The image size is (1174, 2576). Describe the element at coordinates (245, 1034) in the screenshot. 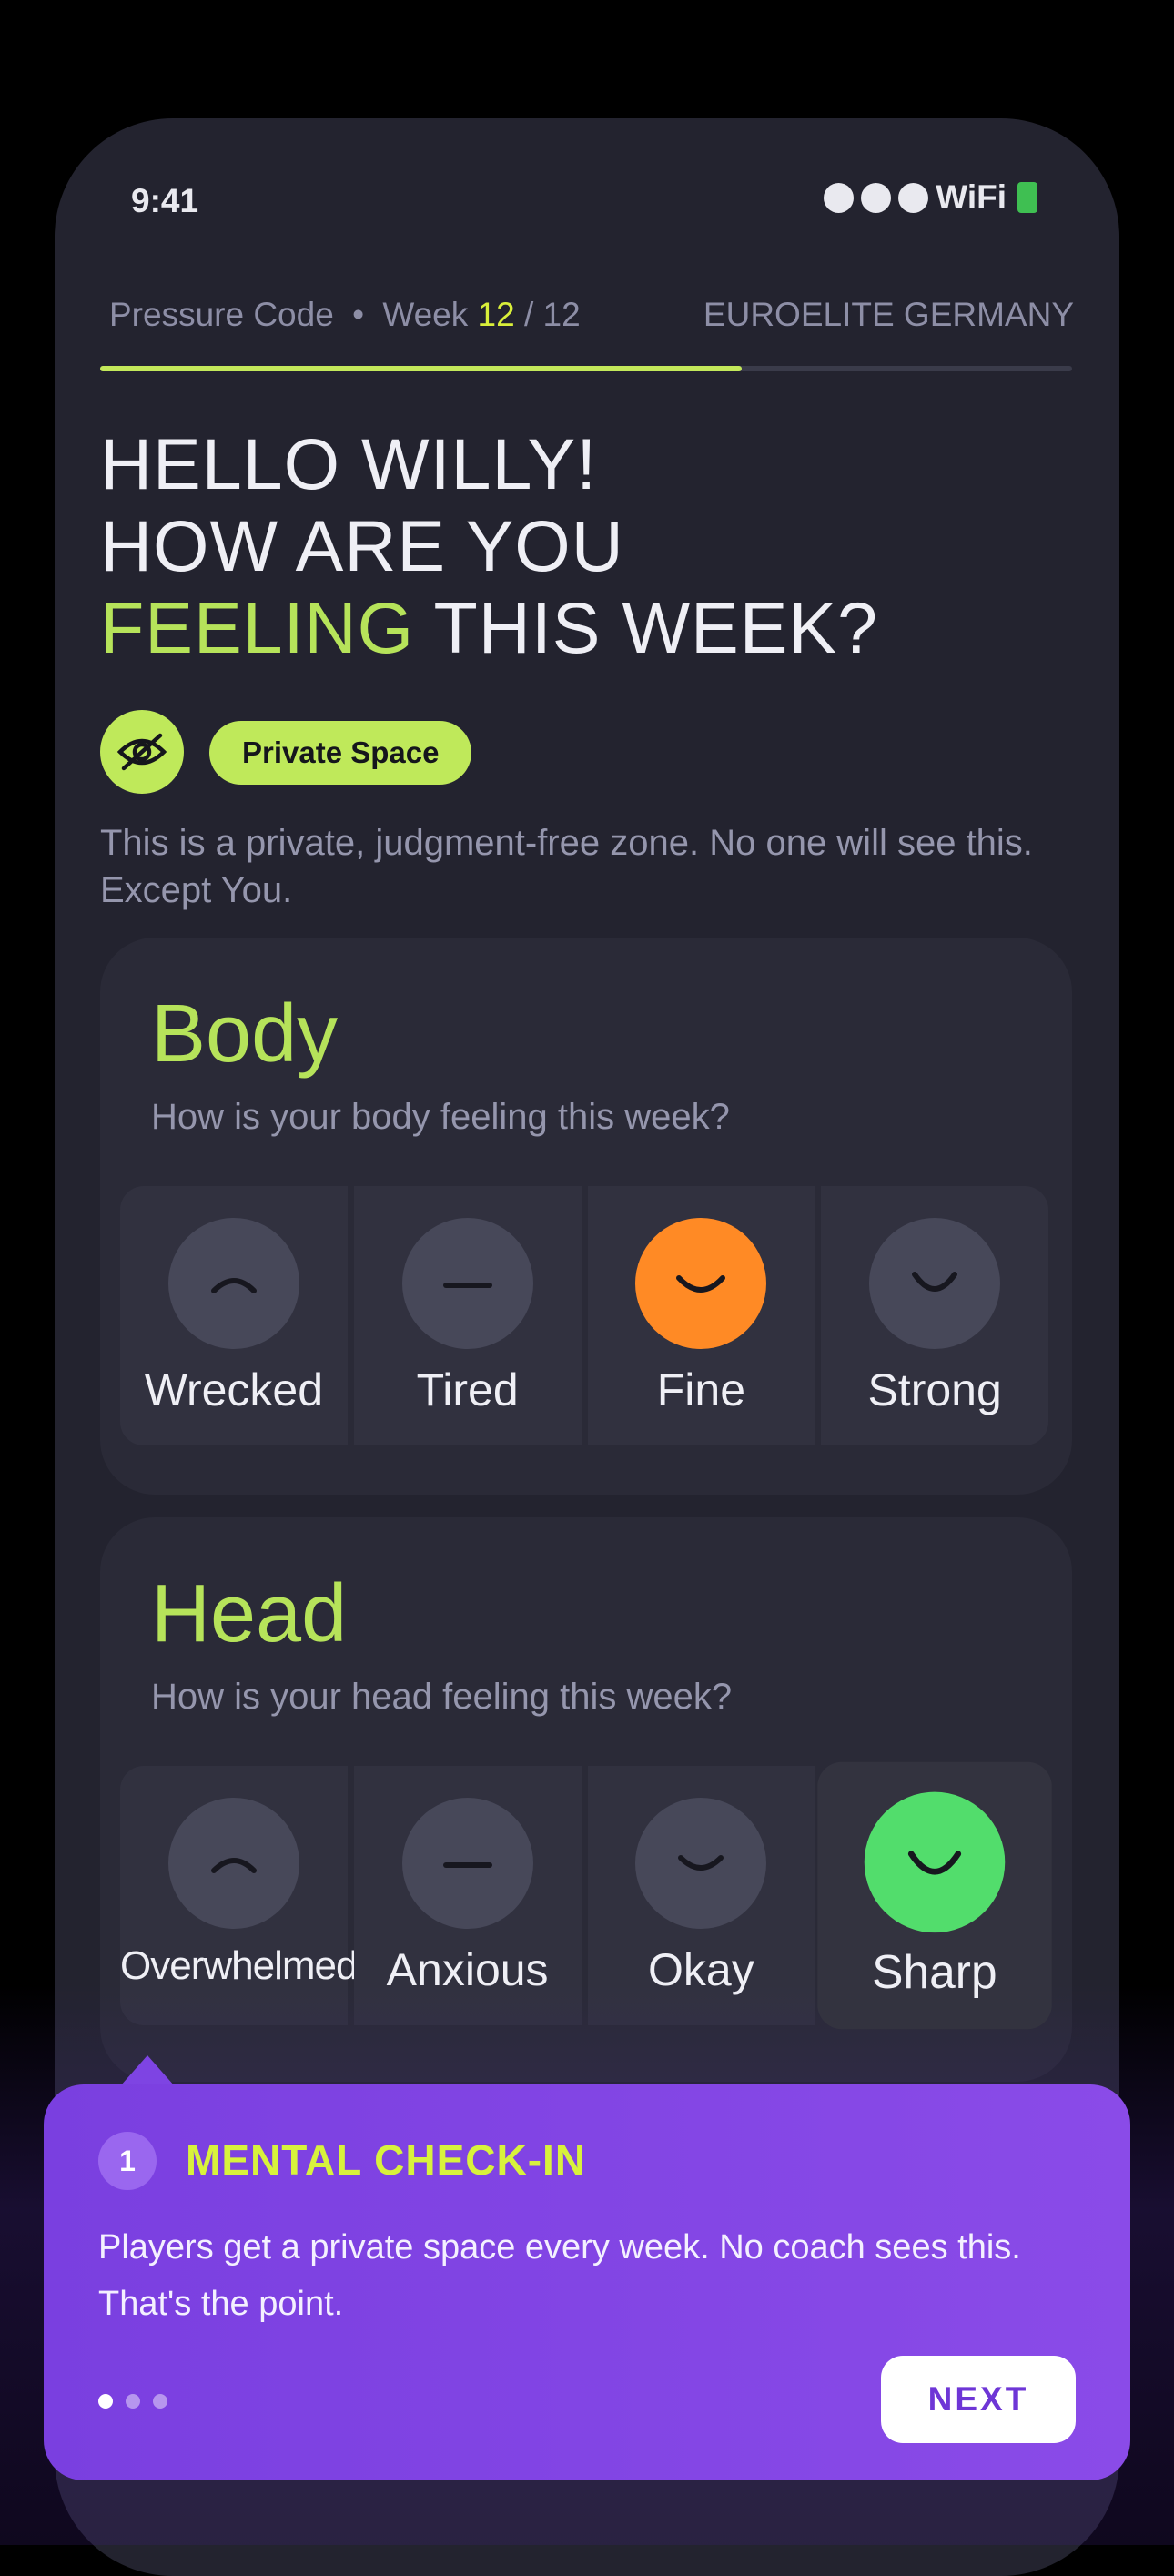

I see `body-card-title: Body` at that location.